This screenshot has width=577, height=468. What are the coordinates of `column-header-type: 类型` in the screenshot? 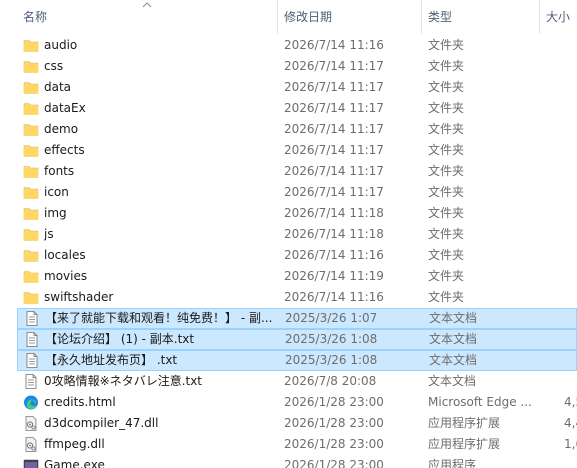 It's located at (440, 17).